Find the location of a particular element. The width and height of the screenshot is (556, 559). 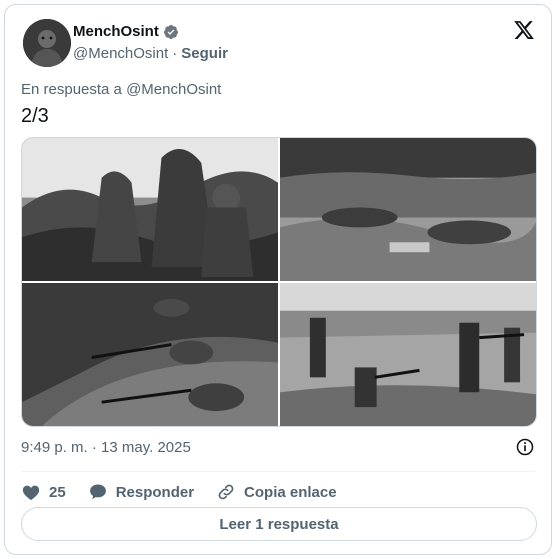

read-replies-button: Leer 1 respuesta is located at coordinates (279, 524).